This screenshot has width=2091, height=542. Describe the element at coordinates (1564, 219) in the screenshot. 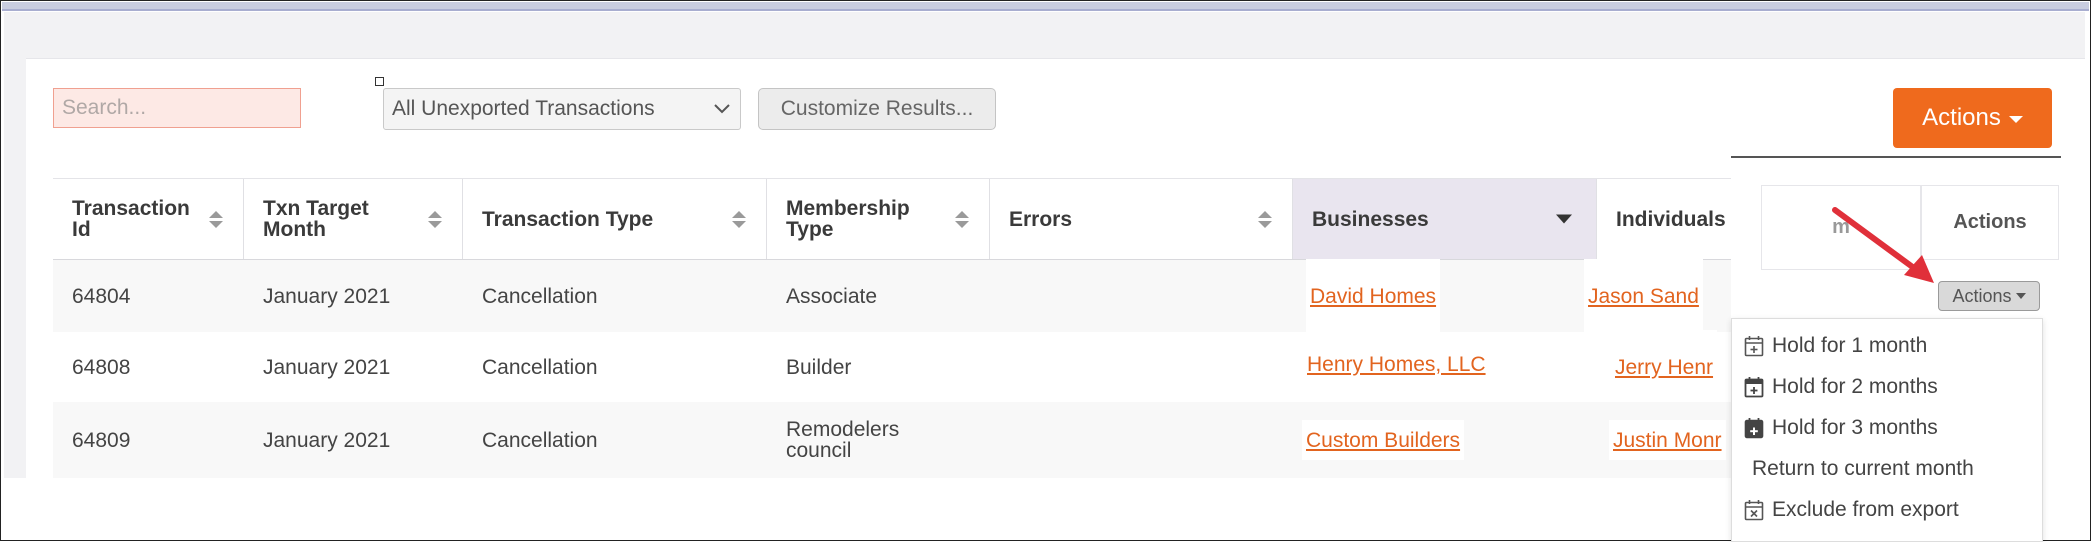

I see `sort-desc-icon` at that location.